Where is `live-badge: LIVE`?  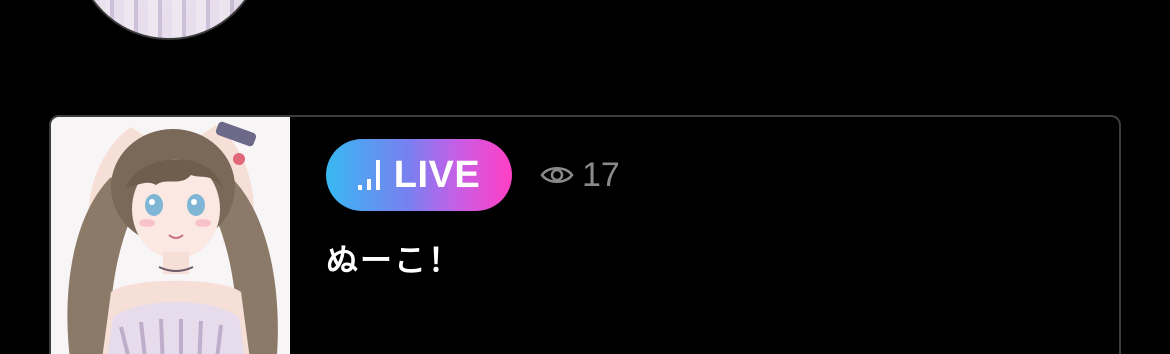
live-badge: LIVE is located at coordinates (419, 175).